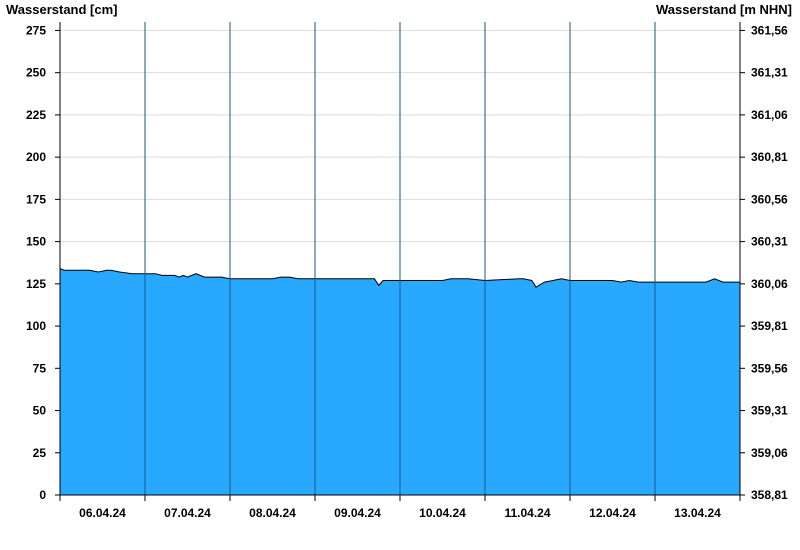 The image size is (800, 550). What do you see at coordinates (187, 513) in the screenshot?
I see `x-tick-label: 07.04.24` at bounding box center [187, 513].